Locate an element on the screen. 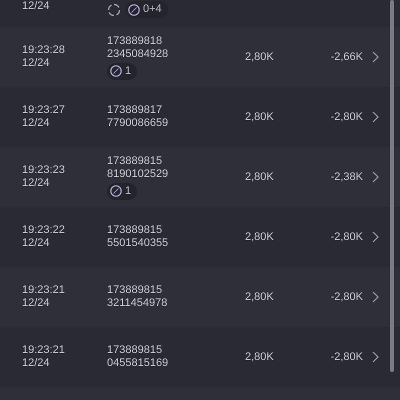  order-id-text: 0455815169 is located at coordinates (137, 363).